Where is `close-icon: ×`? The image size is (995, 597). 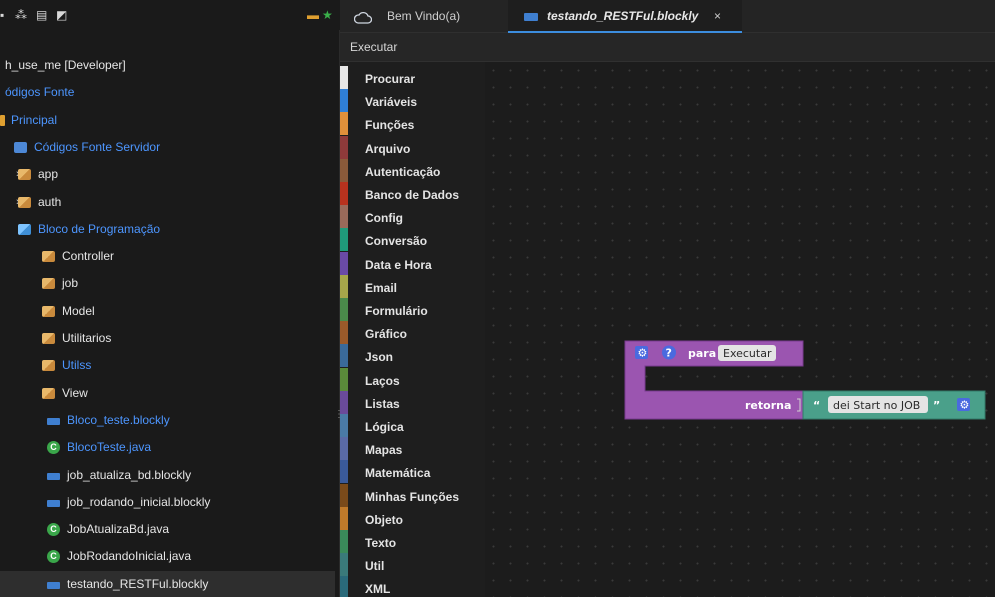 close-icon: × is located at coordinates (717, 16).